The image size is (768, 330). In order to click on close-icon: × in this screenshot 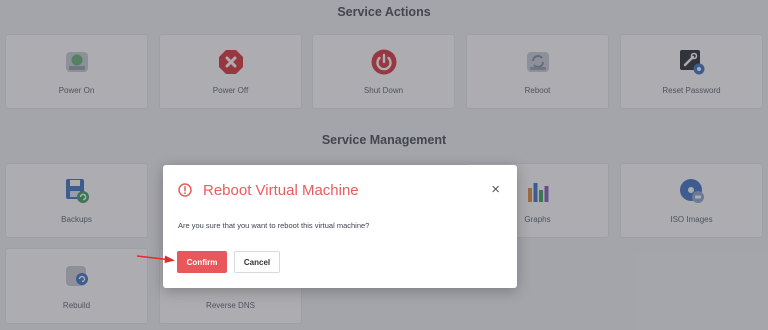, I will do `click(495, 189)`.